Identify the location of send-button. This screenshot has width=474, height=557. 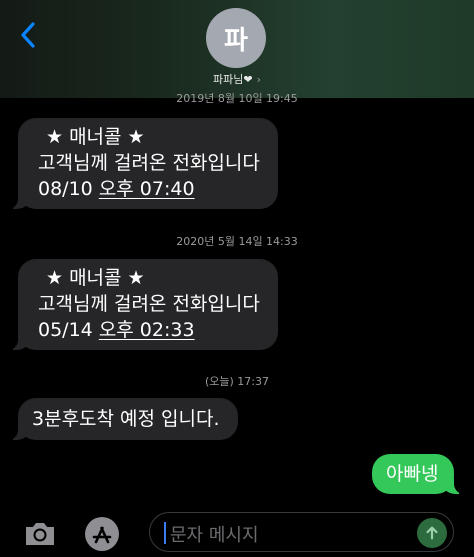
(432, 533).